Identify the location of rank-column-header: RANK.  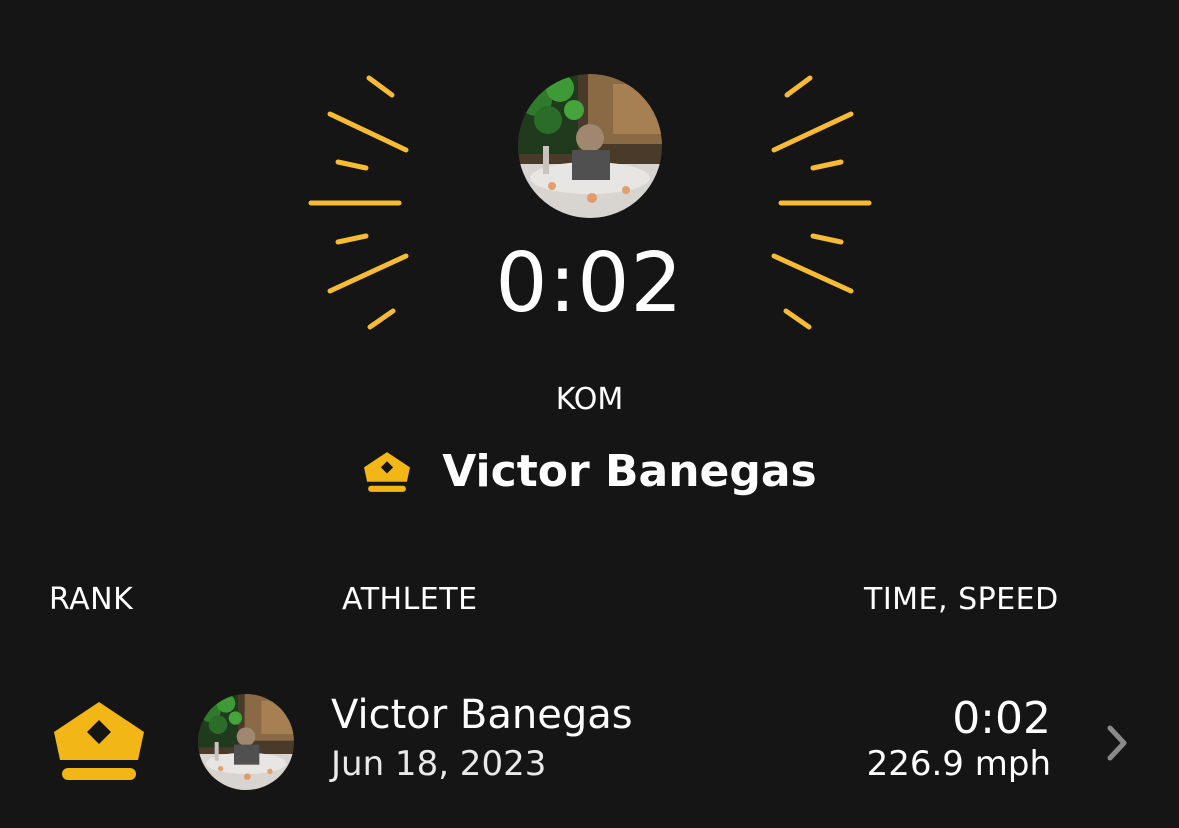
(91, 599).